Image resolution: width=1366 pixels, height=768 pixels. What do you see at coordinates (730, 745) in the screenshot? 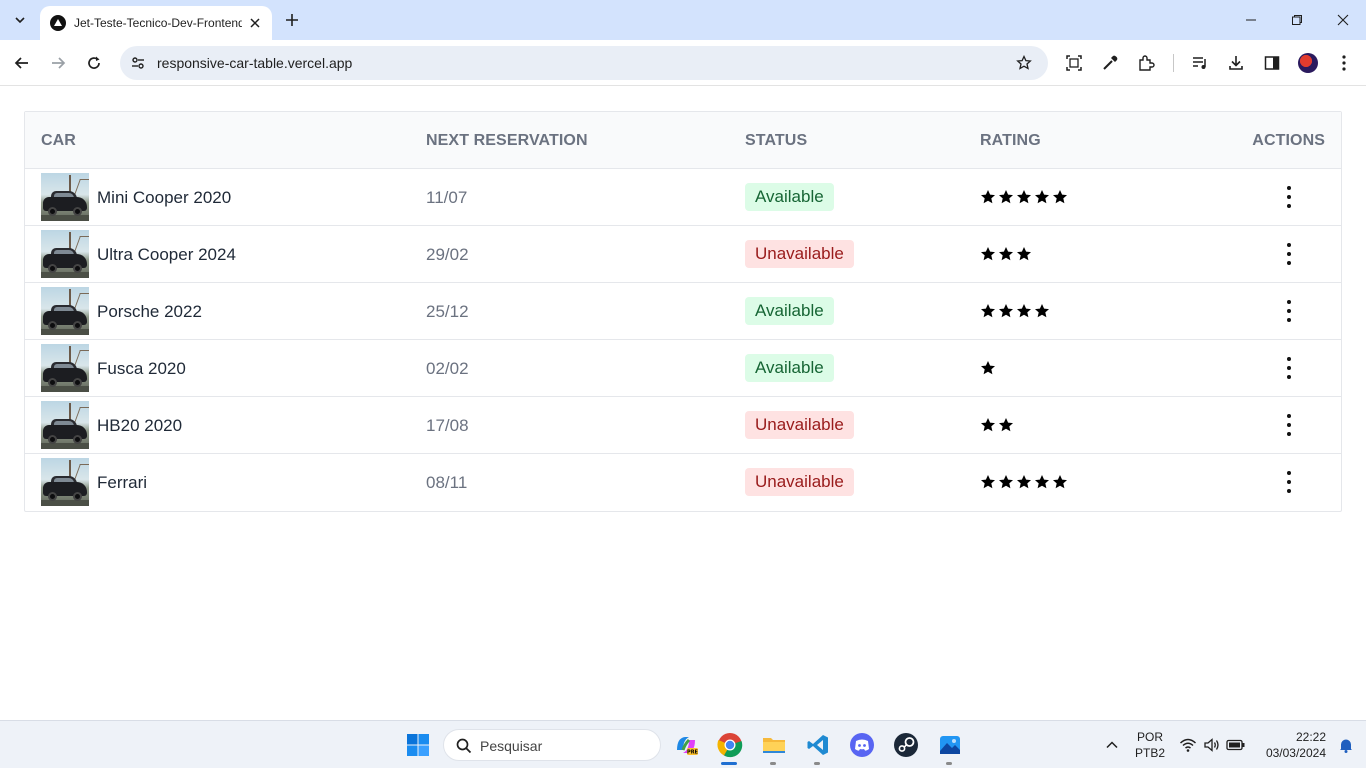
I see `chrome-taskbar-icon` at bounding box center [730, 745].